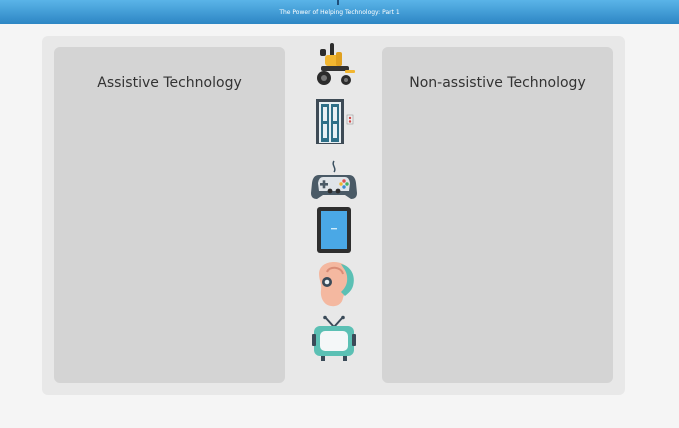 This screenshot has width=679, height=428. What do you see at coordinates (338, 2) in the screenshot?
I see `cut-off-title-glyph` at bounding box center [338, 2].